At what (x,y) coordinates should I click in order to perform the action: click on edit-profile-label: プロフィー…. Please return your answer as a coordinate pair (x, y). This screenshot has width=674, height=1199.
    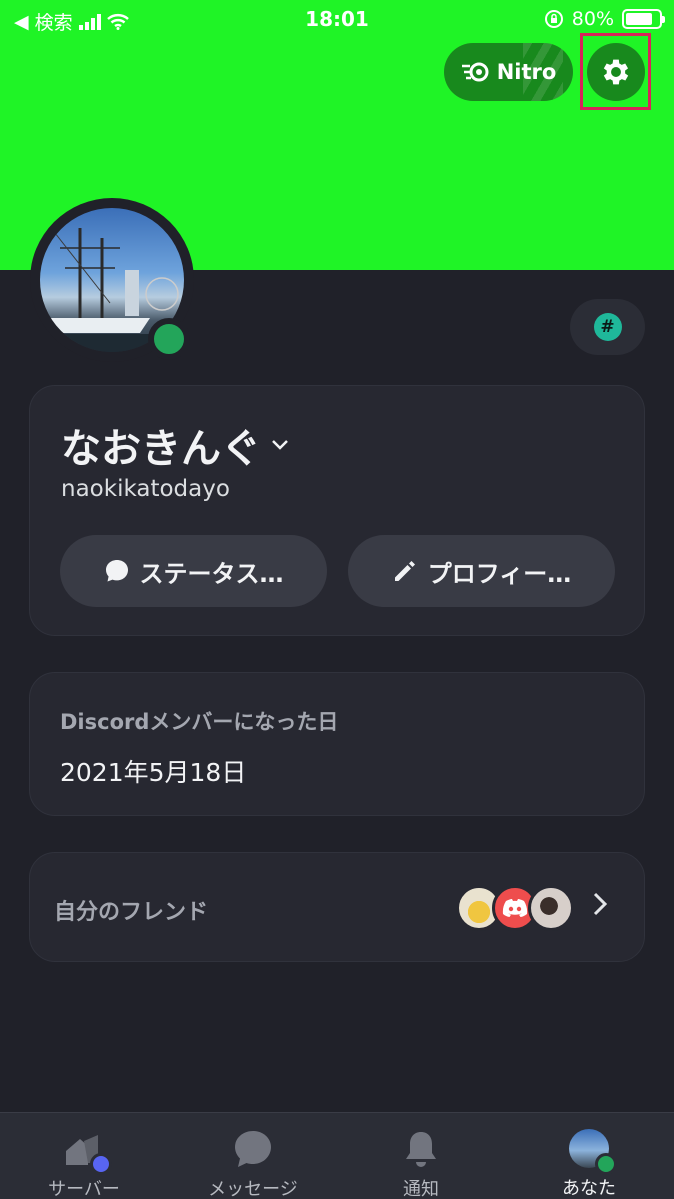
    Looking at the image, I should click on (499, 573).